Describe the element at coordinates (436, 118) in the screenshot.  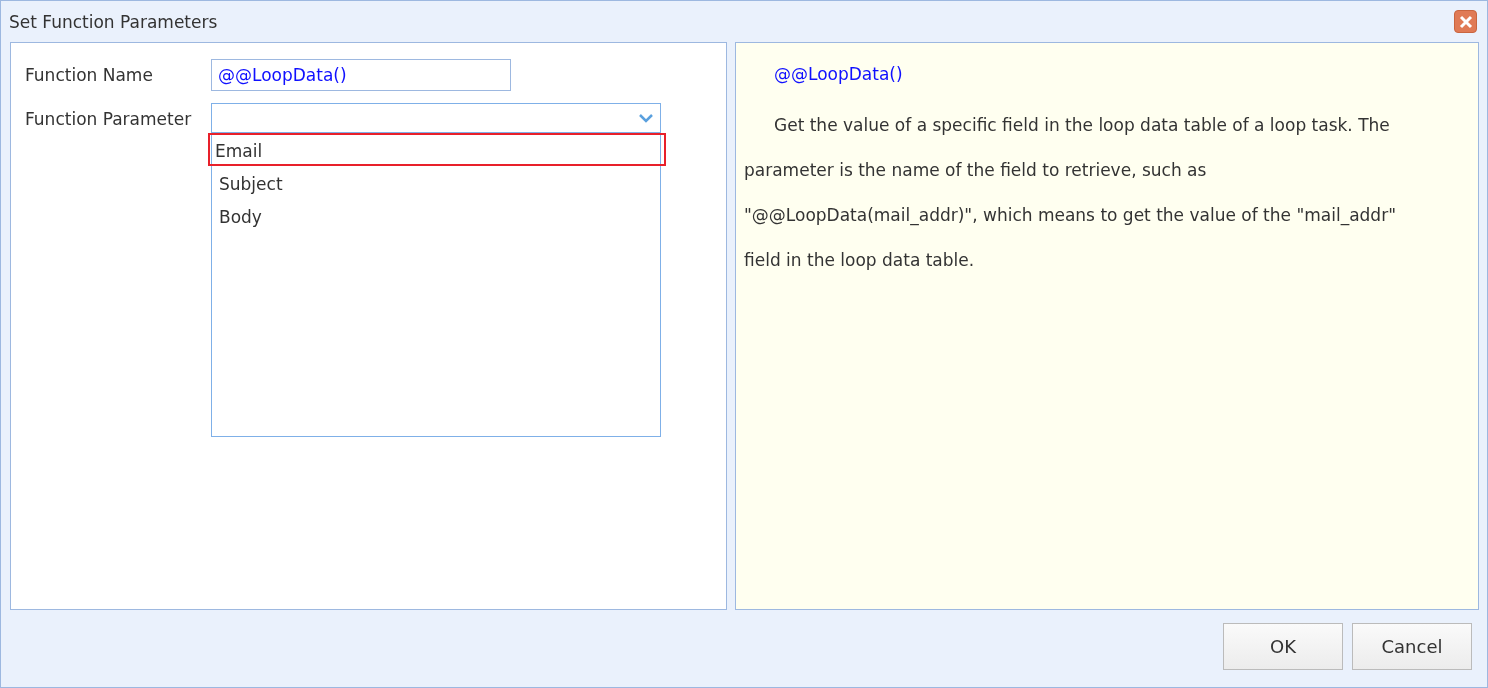
I see `function-parameter-dropdown` at that location.